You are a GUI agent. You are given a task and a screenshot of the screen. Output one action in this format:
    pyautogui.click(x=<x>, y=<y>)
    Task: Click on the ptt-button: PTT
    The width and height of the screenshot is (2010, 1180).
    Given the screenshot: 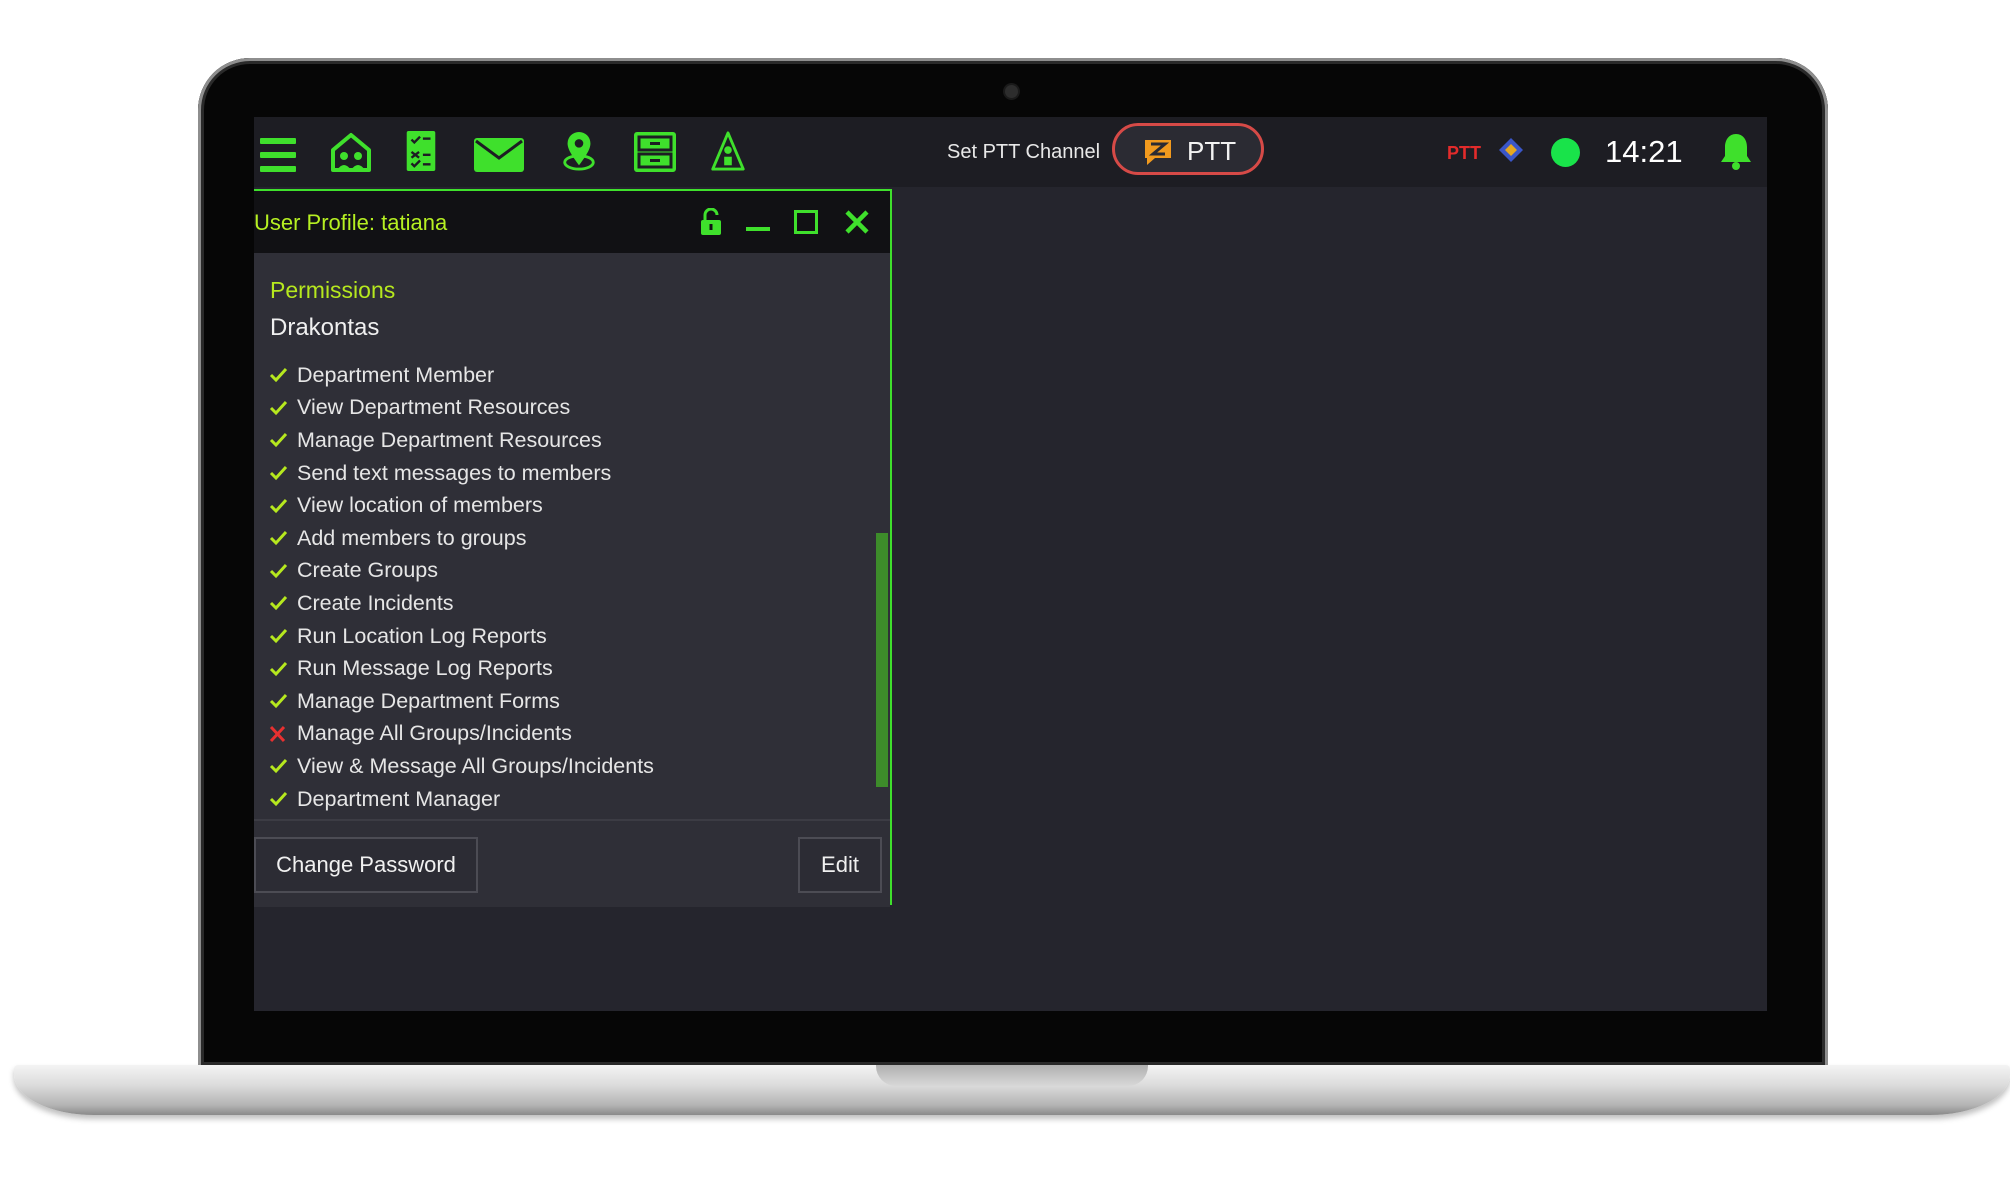 What is the action you would take?
    pyautogui.click(x=1188, y=149)
    